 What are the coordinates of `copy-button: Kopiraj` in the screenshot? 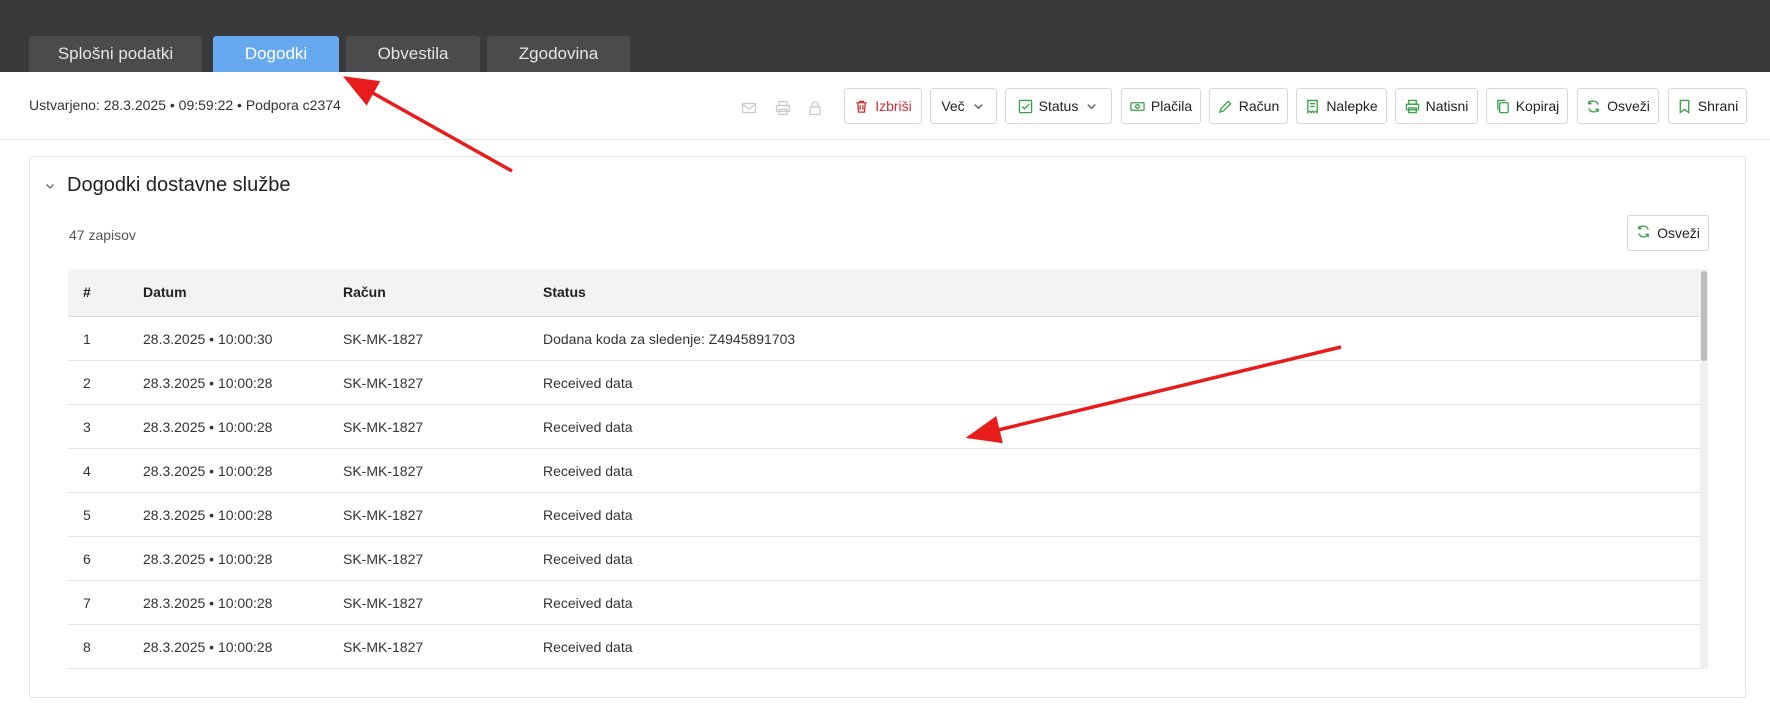 It's located at (1527, 106).